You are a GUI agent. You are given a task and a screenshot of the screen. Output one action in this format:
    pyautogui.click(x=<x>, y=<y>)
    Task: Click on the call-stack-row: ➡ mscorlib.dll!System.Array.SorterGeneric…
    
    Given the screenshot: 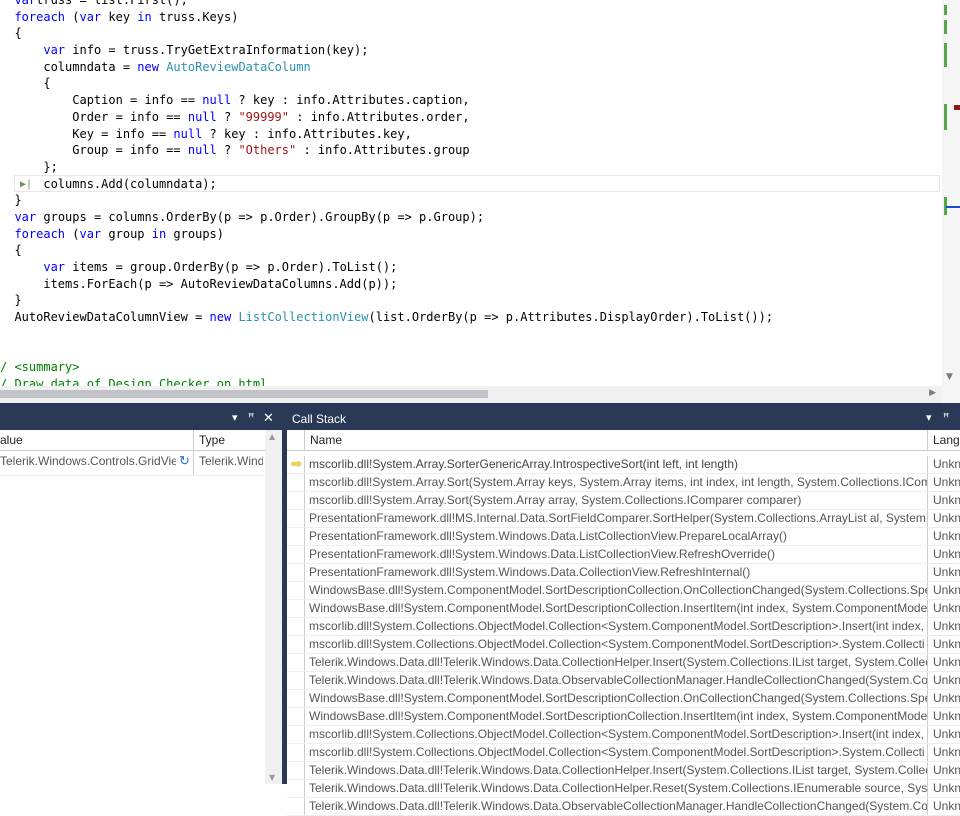 What is the action you would take?
    pyautogui.click(x=623, y=465)
    